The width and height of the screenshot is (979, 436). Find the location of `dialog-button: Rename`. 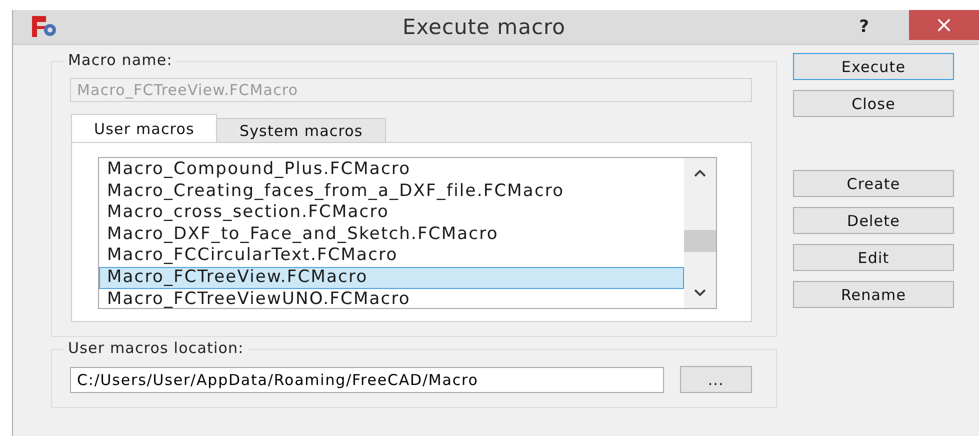

dialog-button: Rename is located at coordinates (873, 294).